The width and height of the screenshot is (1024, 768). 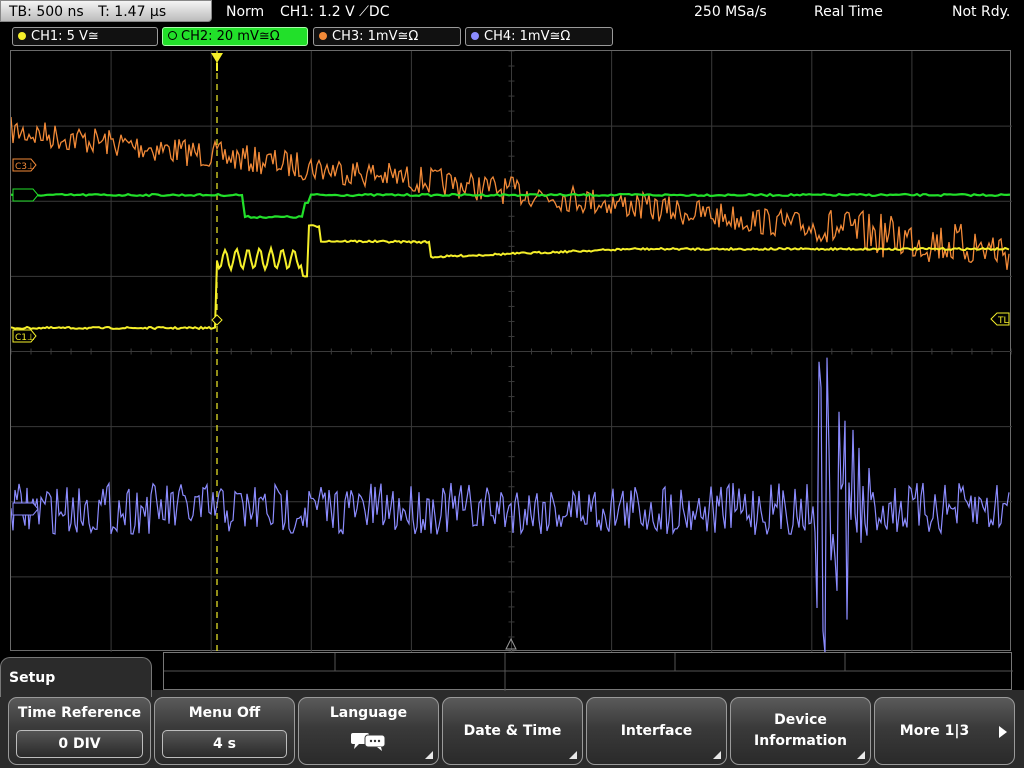 What do you see at coordinates (368, 713) in the screenshot?
I see `language-label: Language` at bounding box center [368, 713].